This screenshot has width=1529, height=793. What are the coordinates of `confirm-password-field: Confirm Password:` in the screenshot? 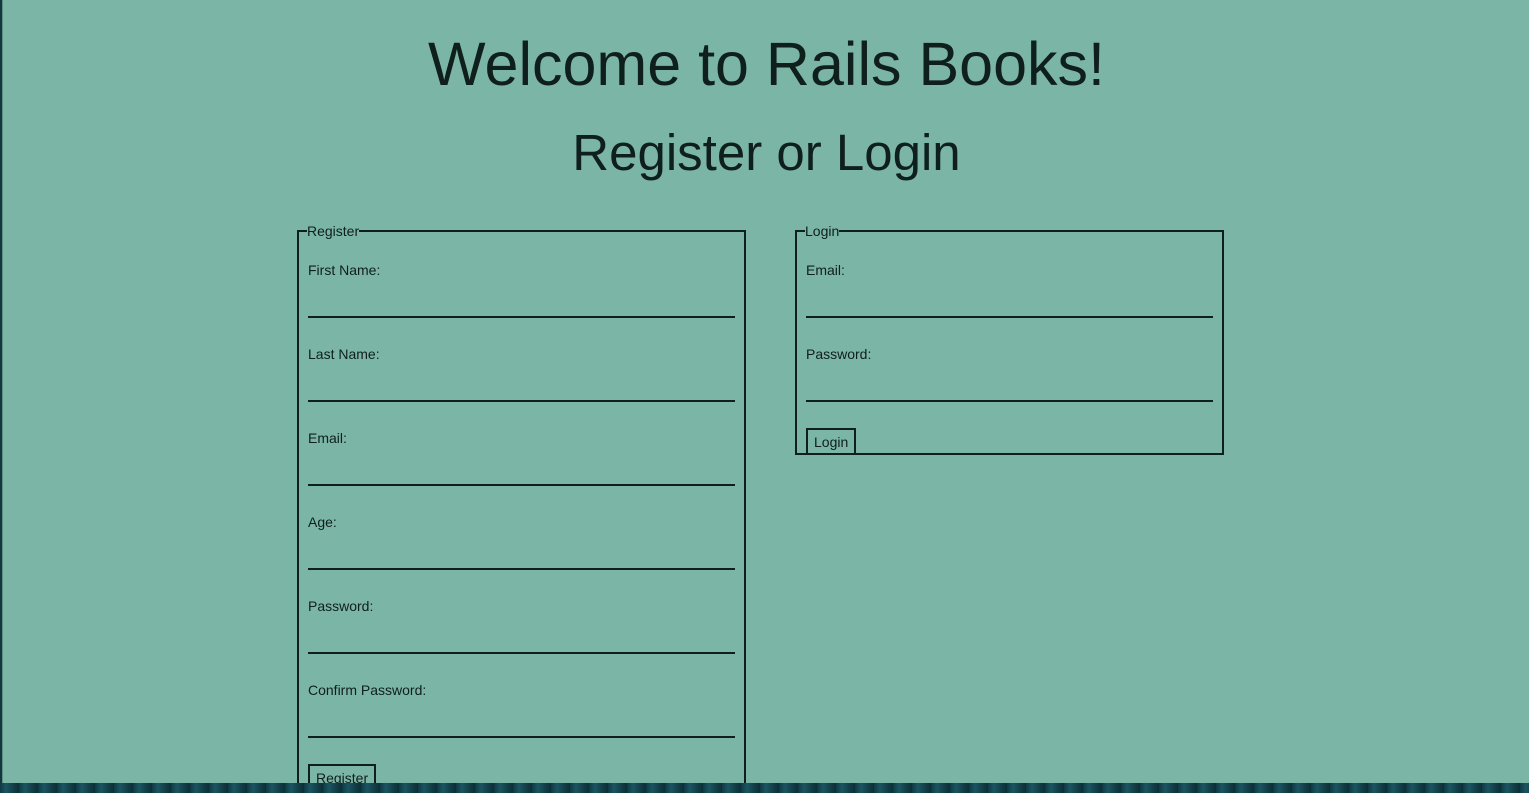 It's located at (521, 710).